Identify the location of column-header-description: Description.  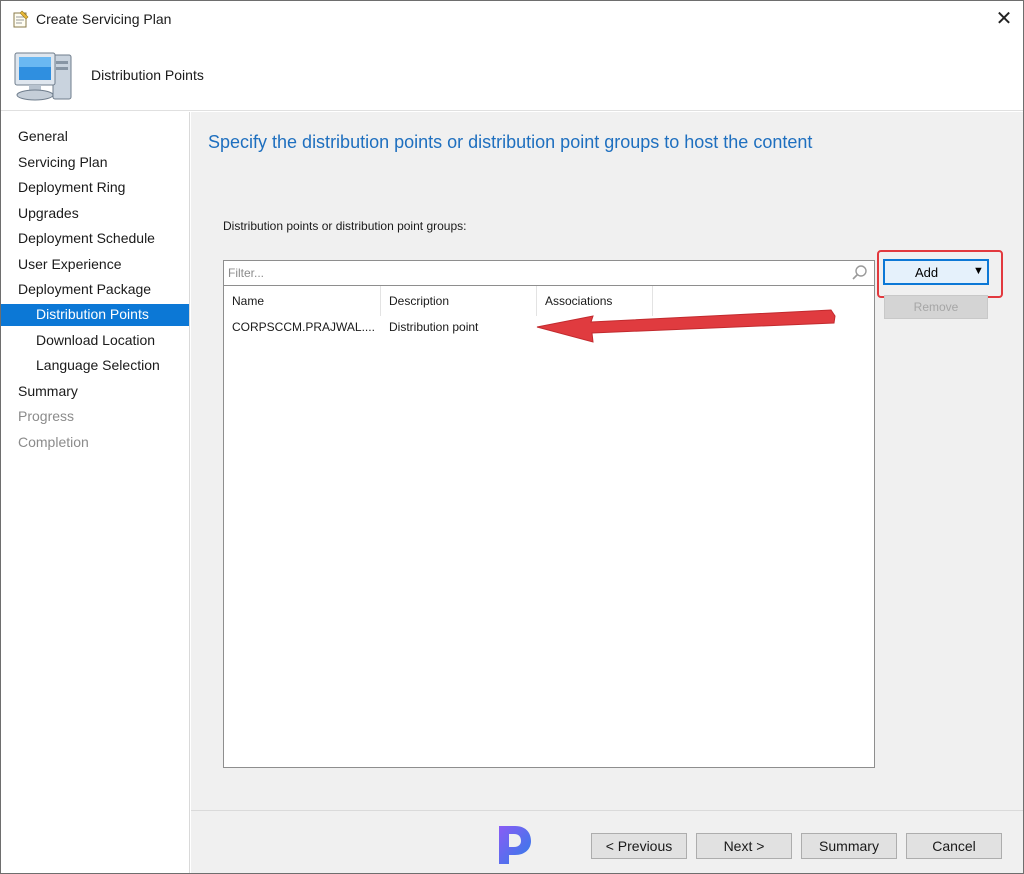
(459, 301).